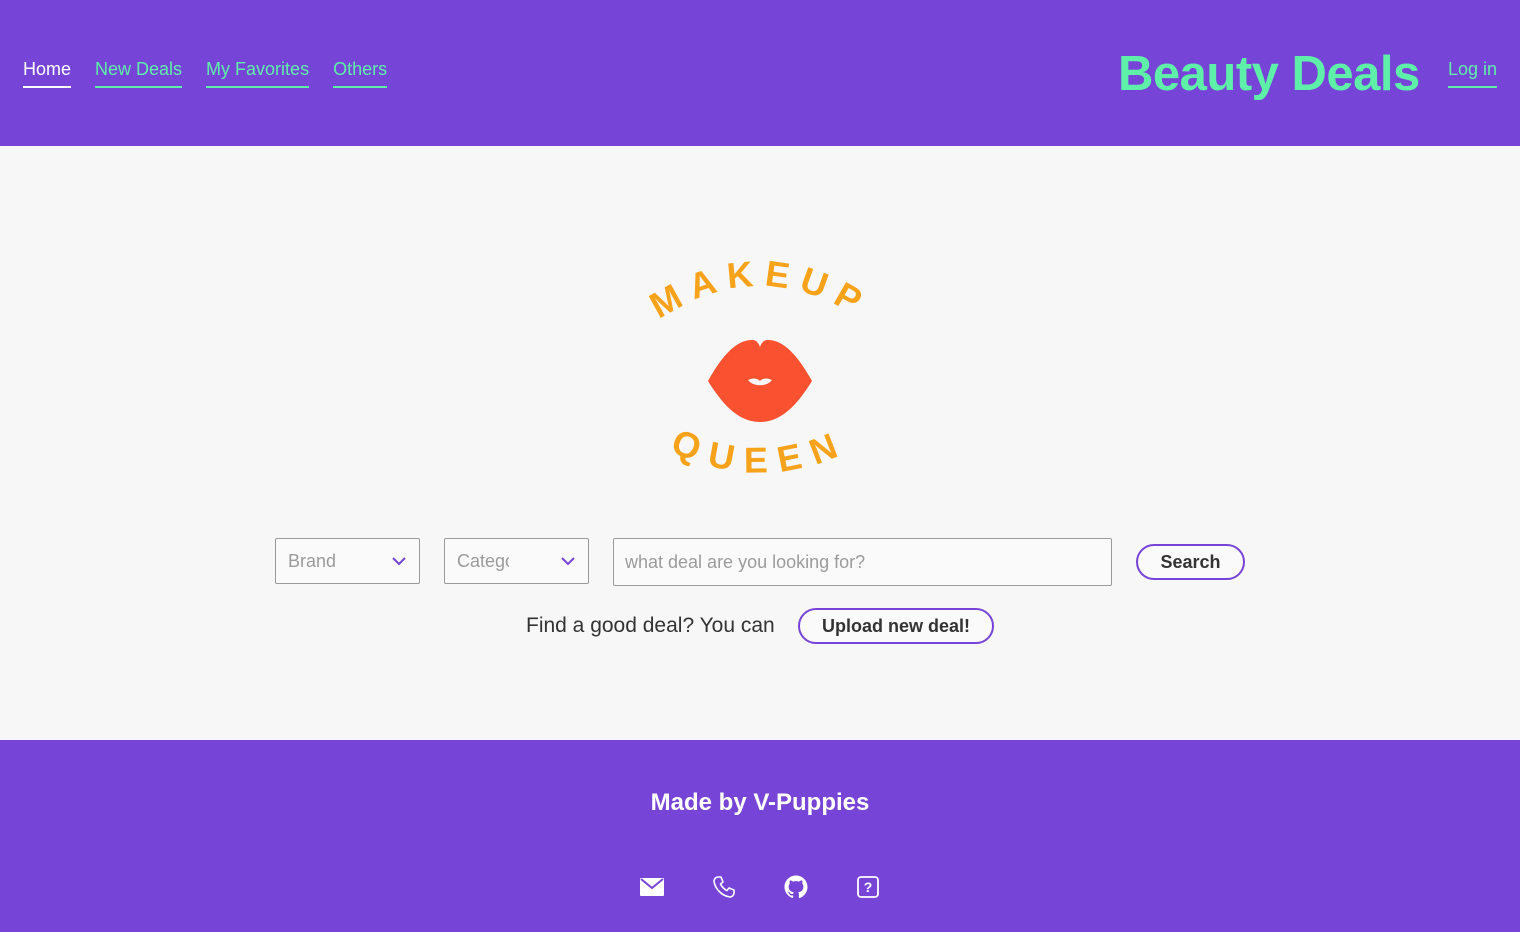  I want to click on search-button: Search, so click(1190, 562).